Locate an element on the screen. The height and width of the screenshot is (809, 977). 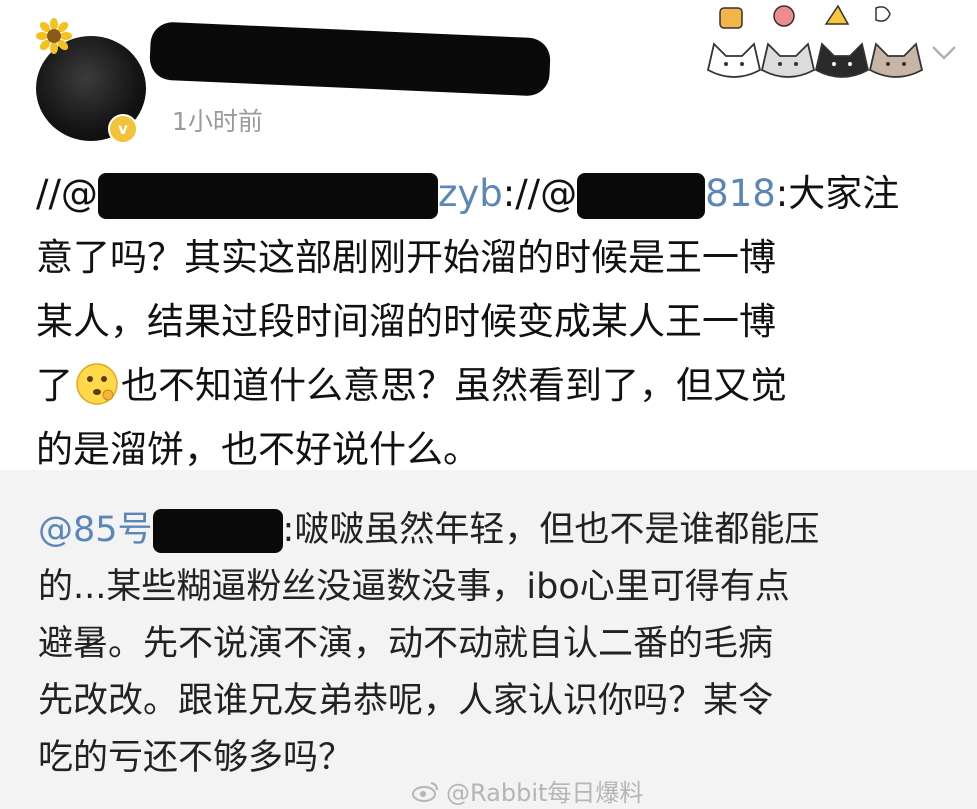
post-line-2: 意了吗？其实这部剧刚开始溜的时候是王一博 is located at coordinates (406, 257).